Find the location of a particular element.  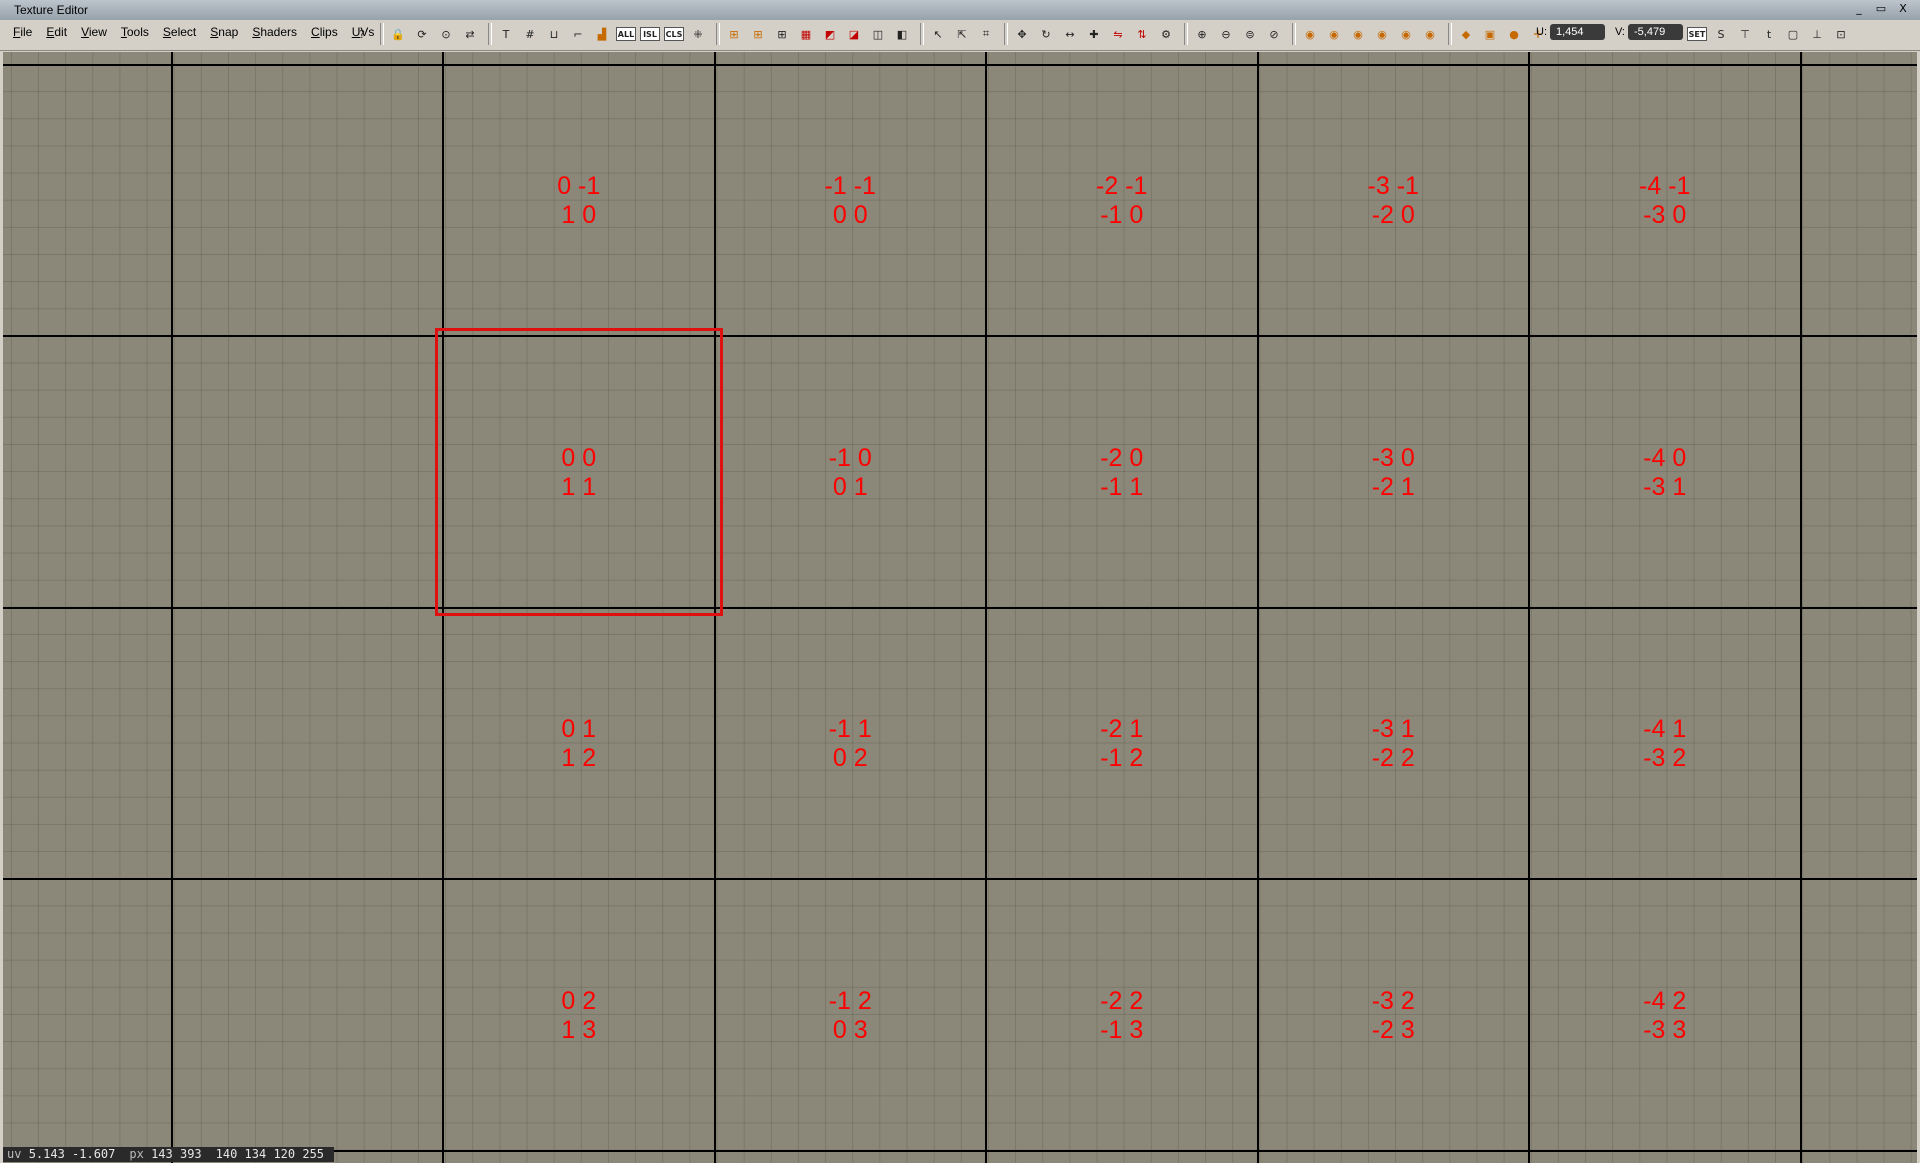

t-bracket-icon: ⊤ is located at coordinates (1745, 34).